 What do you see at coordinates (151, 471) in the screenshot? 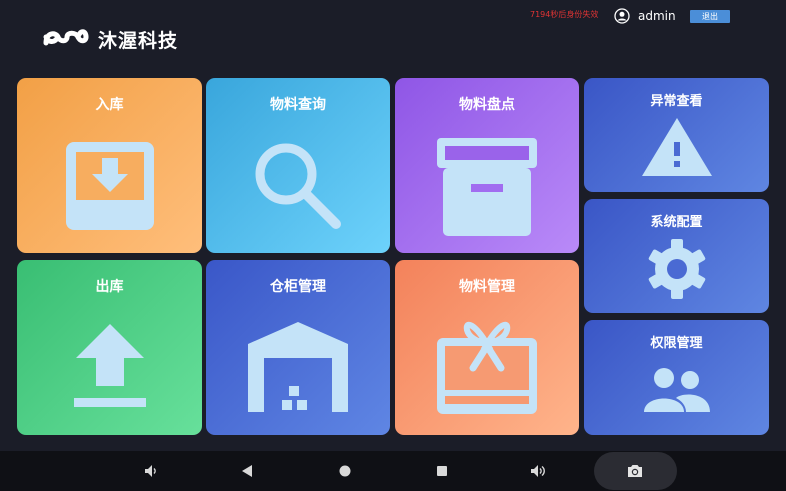
I see `volume-down-icon` at bounding box center [151, 471].